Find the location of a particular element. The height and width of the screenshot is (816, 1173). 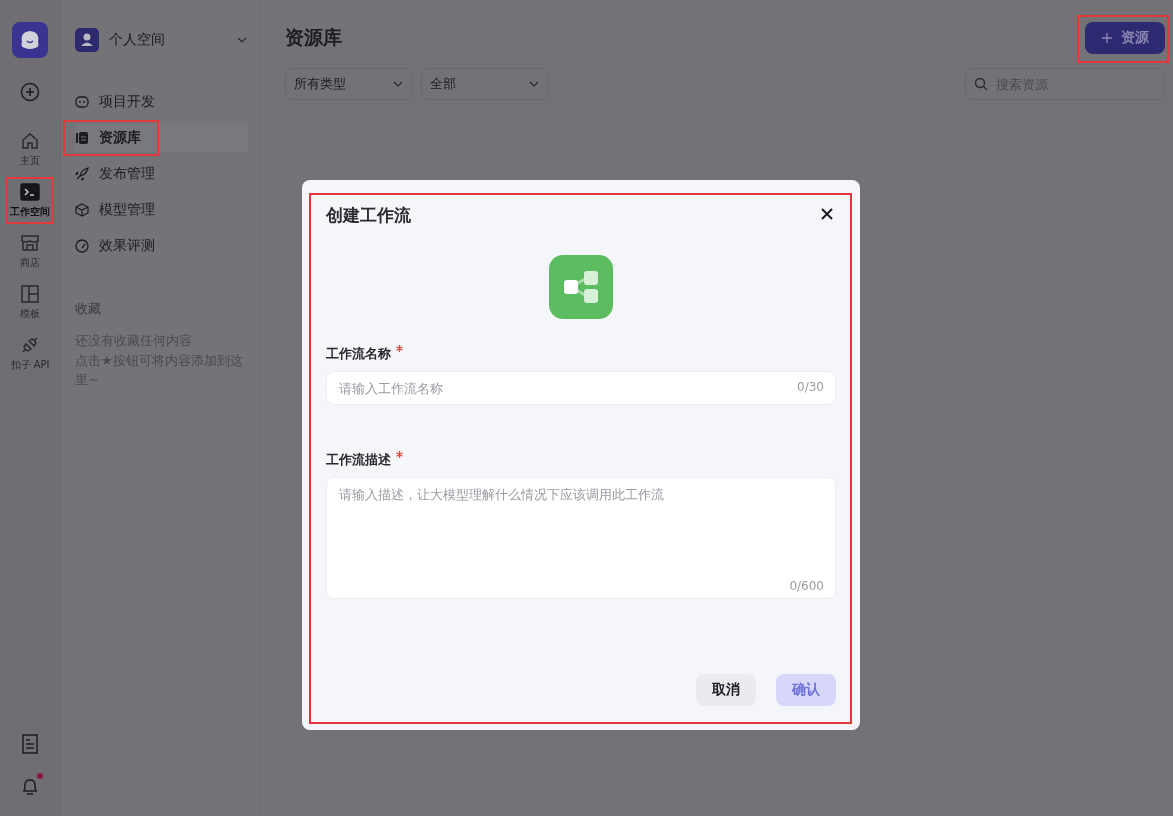

rail-nav-item: 模板 is located at coordinates (30, 302).